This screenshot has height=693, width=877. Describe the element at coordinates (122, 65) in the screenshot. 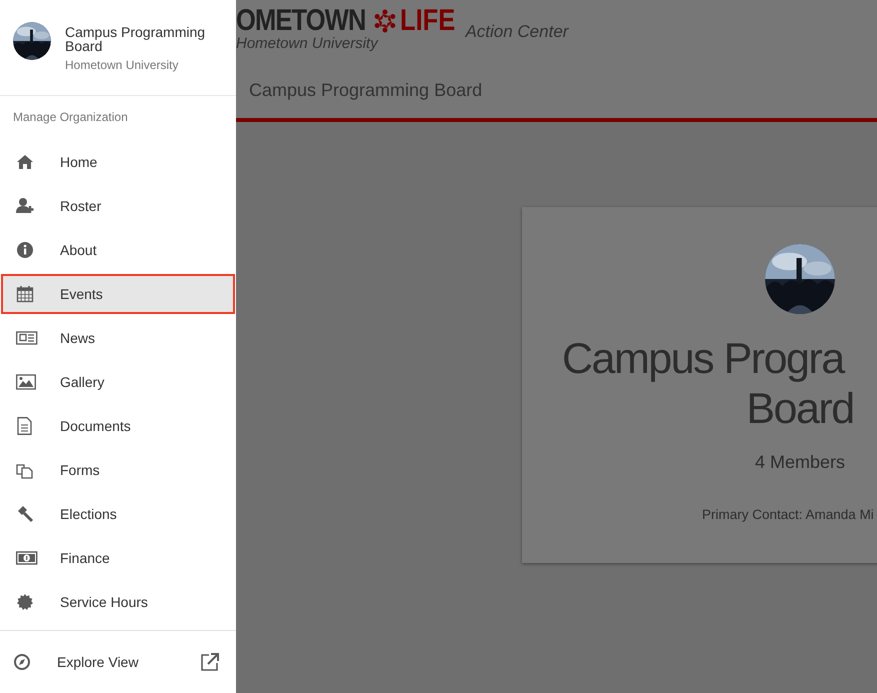

I see `university-name: Hometown University` at that location.